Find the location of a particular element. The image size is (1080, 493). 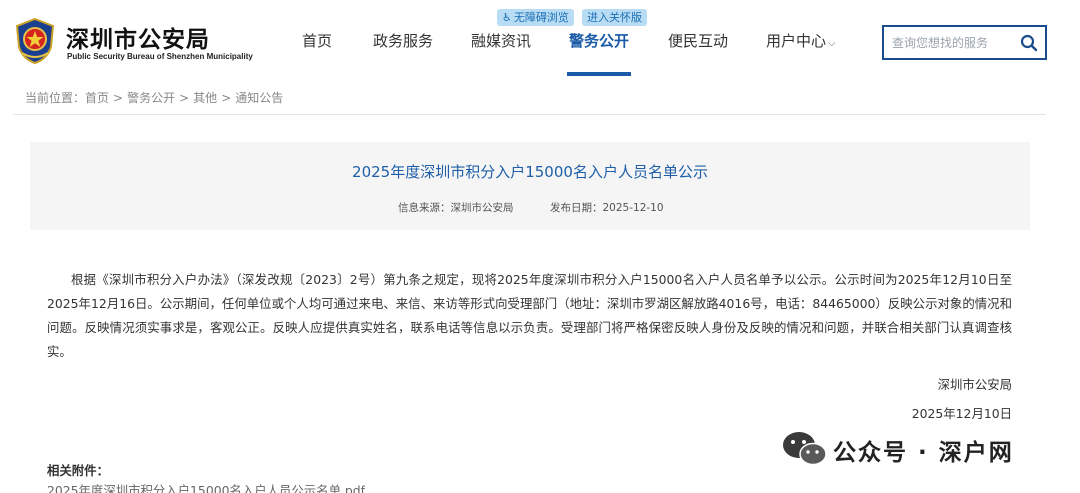

nav-item-public-interaction: 便民互动 is located at coordinates (698, 53).